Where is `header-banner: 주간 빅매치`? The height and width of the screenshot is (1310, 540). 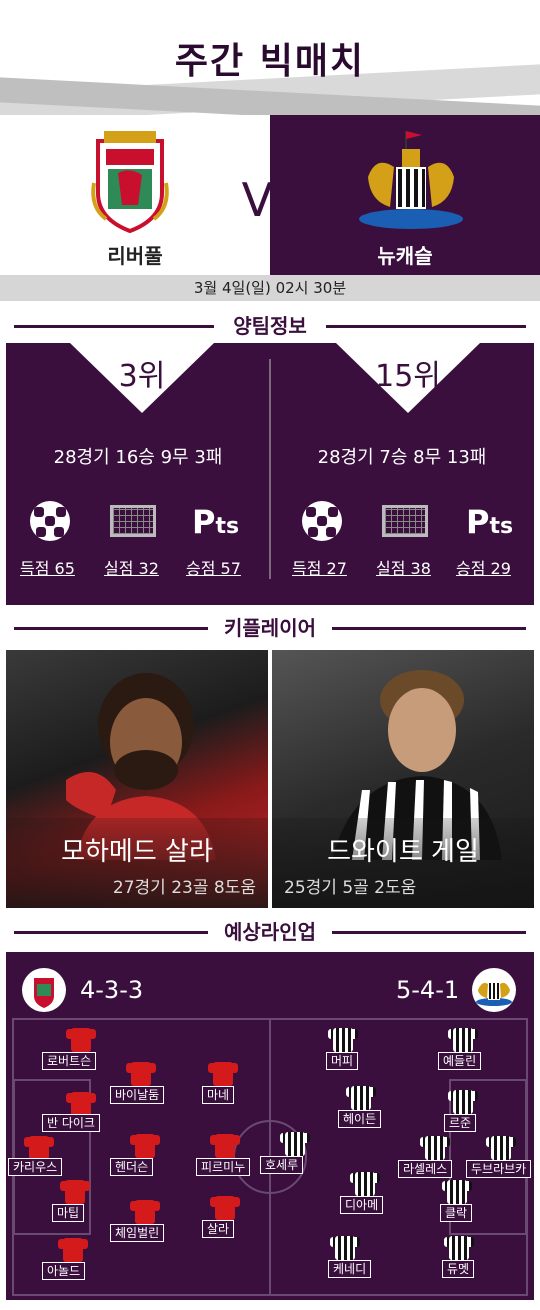
header-banner: 주간 빅매치 is located at coordinates (270, 57).